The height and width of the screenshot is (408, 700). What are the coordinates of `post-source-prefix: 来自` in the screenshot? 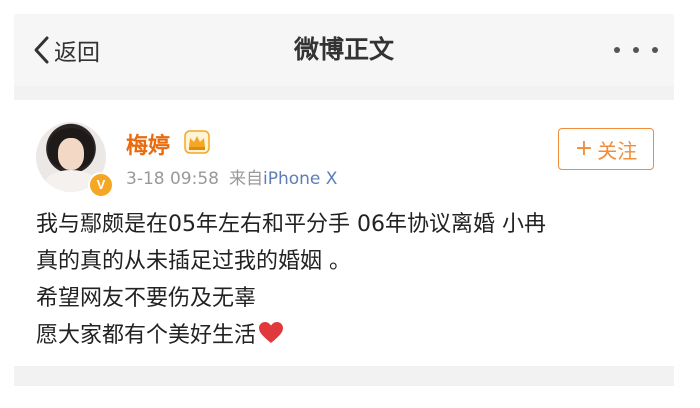 It's located at (245, 179).